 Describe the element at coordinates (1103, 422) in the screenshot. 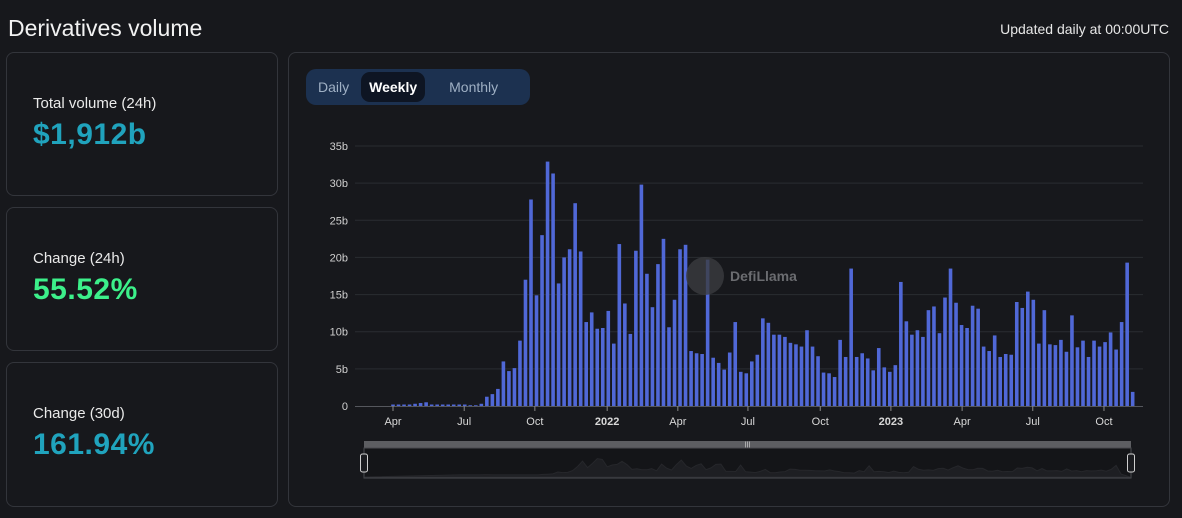

I see `x-tick-label: Oct` at that location.